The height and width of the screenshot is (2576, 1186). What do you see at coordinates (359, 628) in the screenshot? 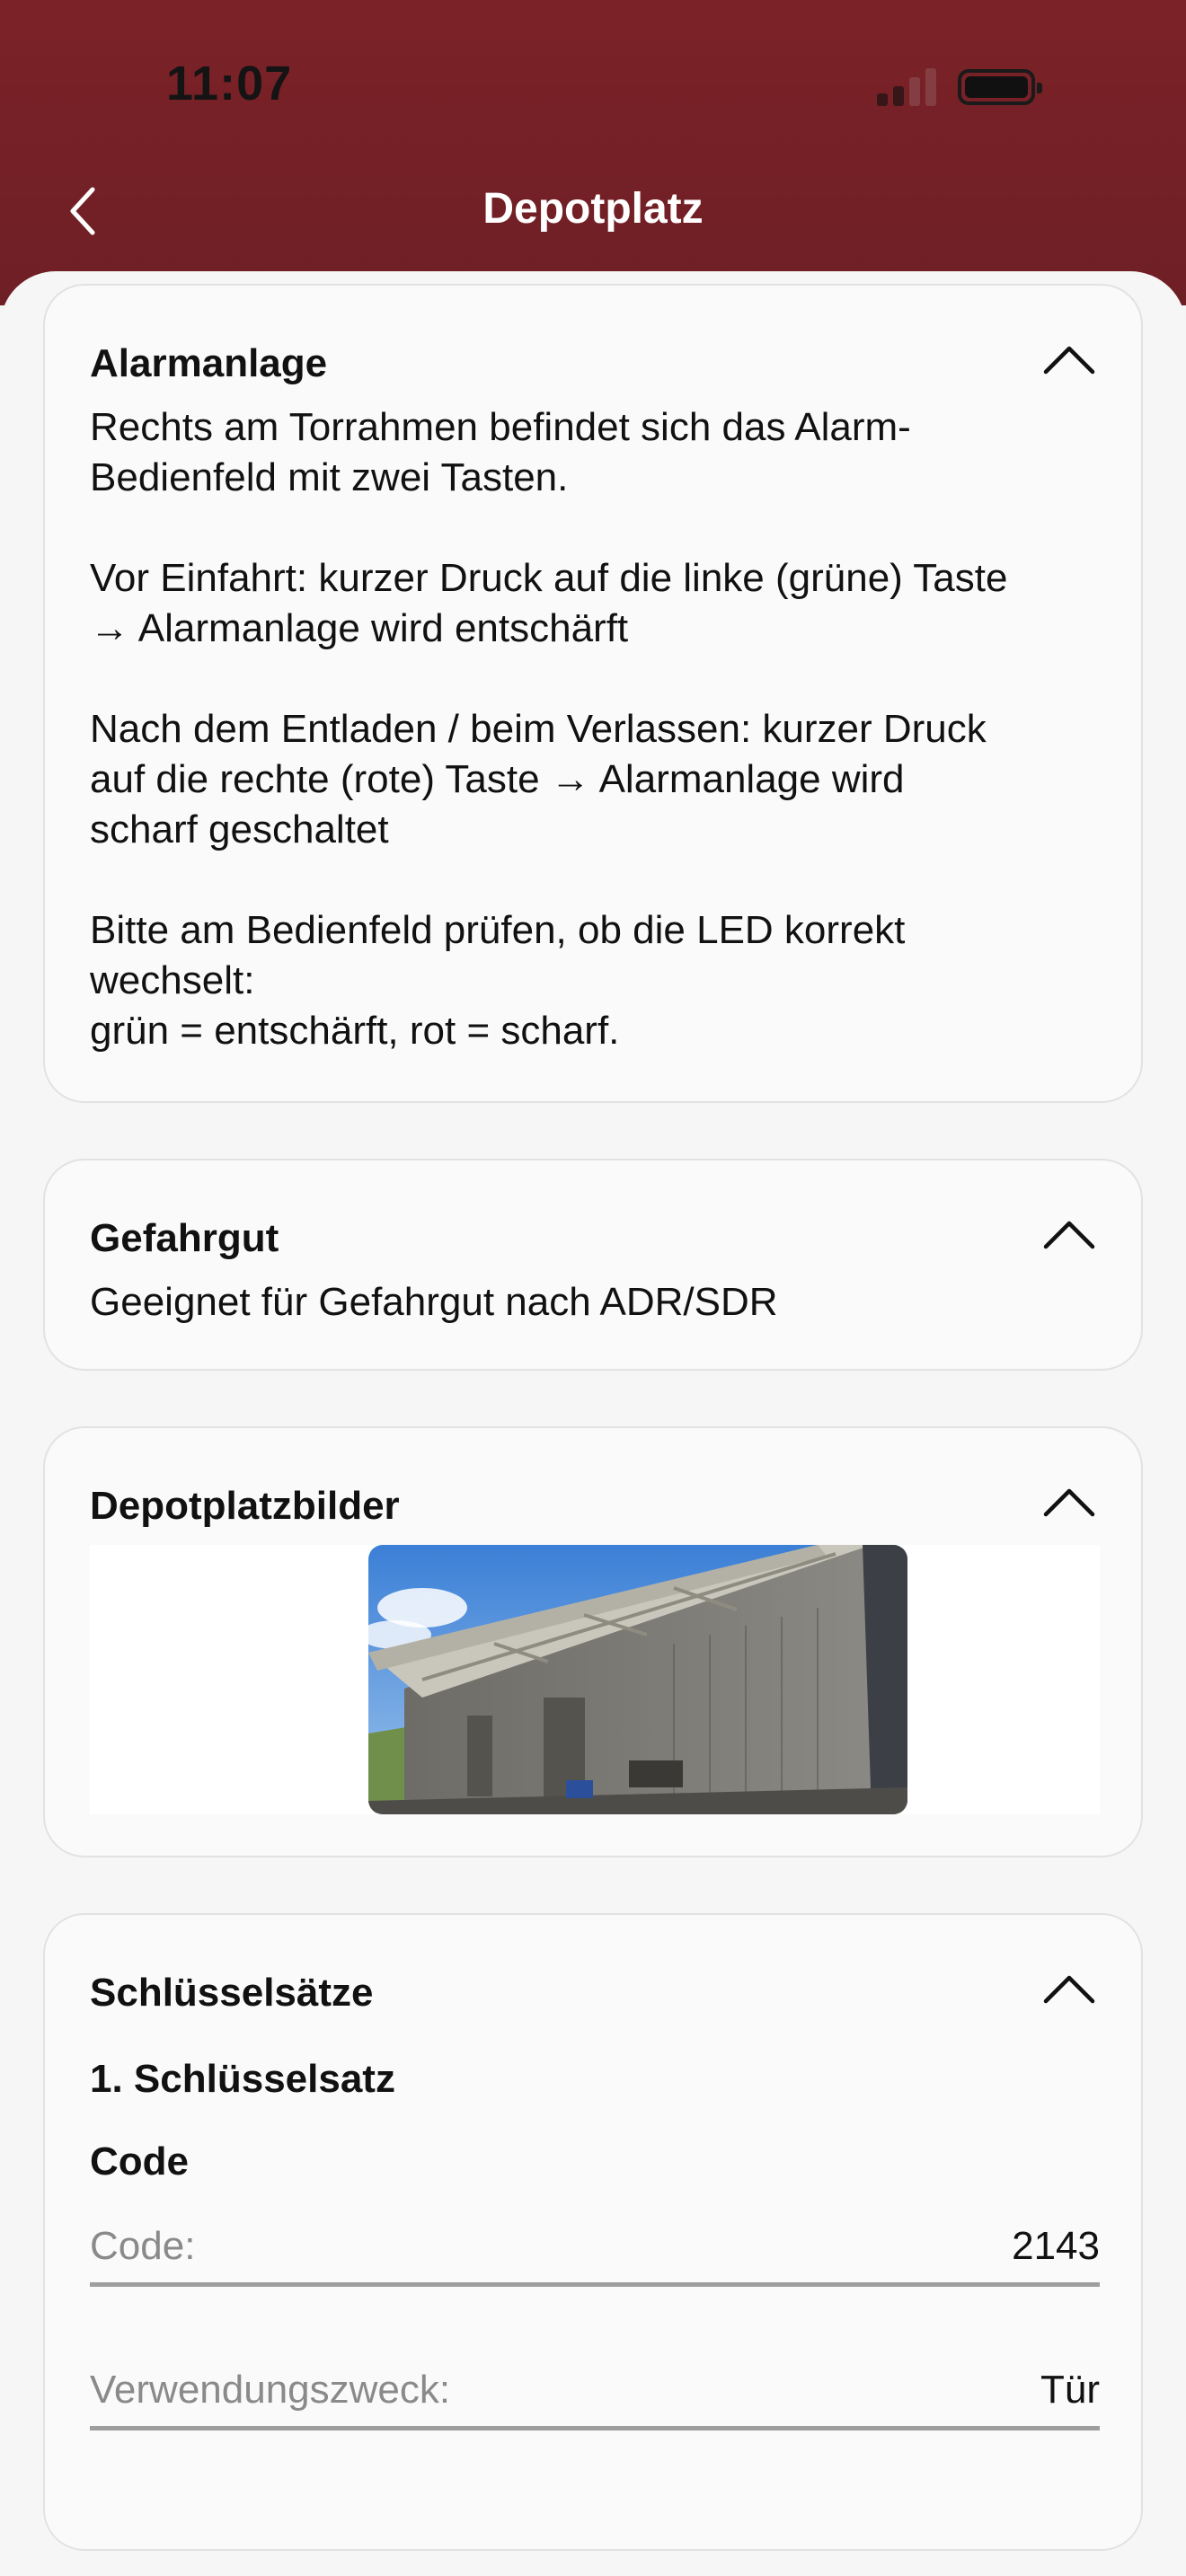
I see `alarm-line: → Alarmanlage wird entschärft` at bounding box center [359, 628].